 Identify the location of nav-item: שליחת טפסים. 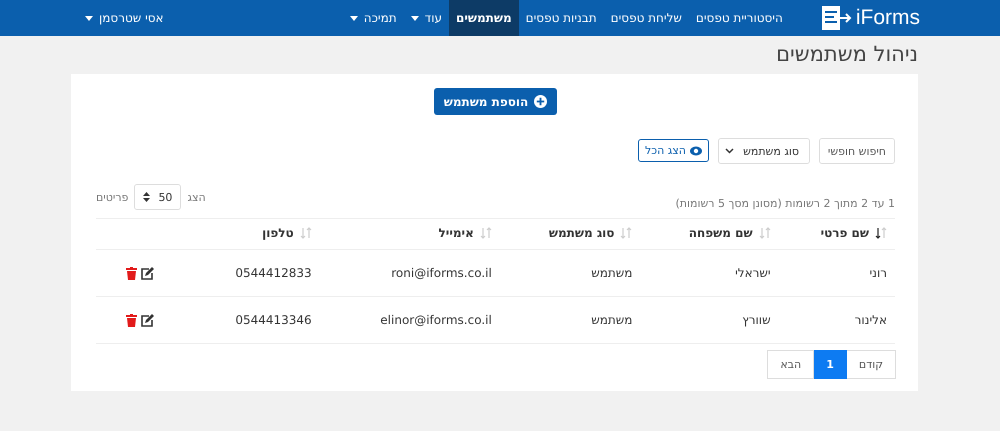
(646, 18).